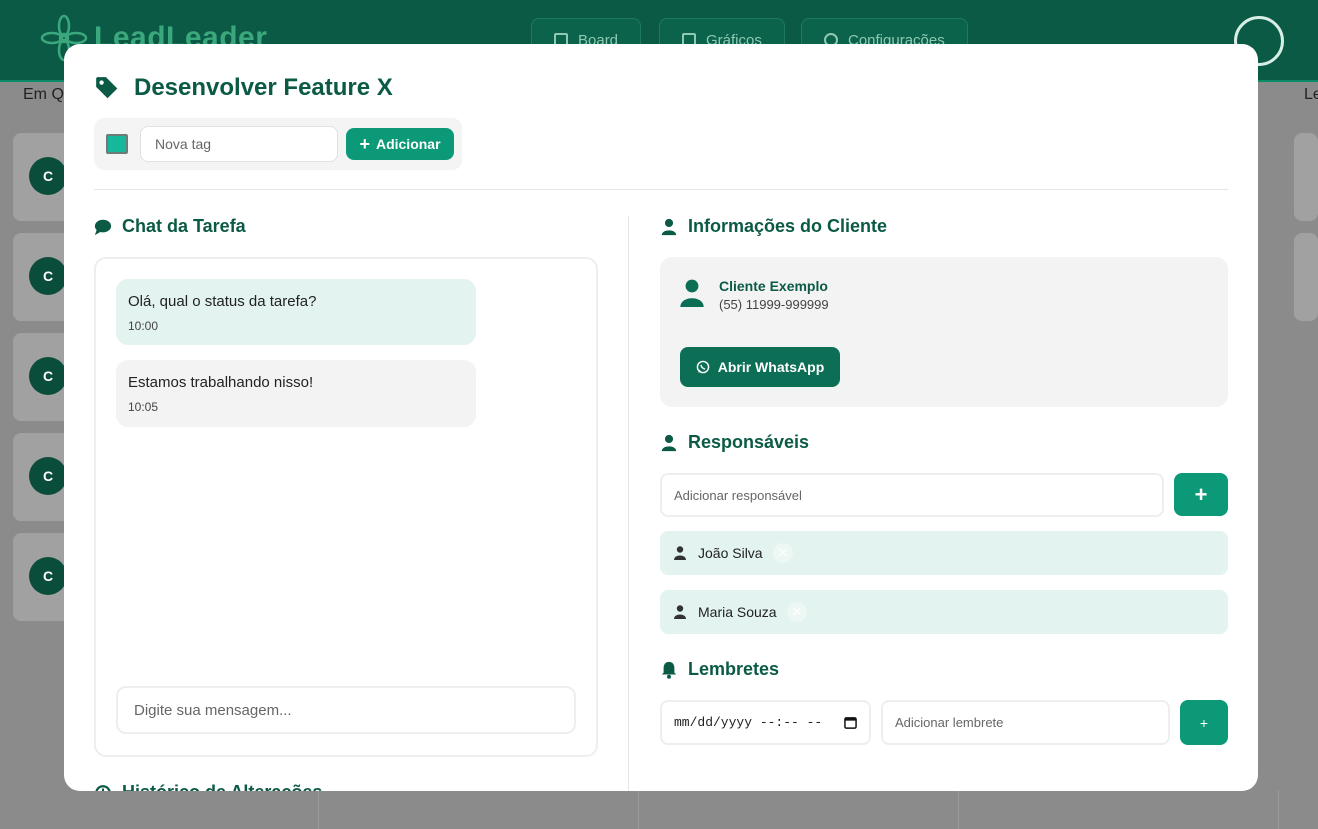  Describe the element at coordinates (669, 670) in the screenshot. I see `bell-icon` at that location.